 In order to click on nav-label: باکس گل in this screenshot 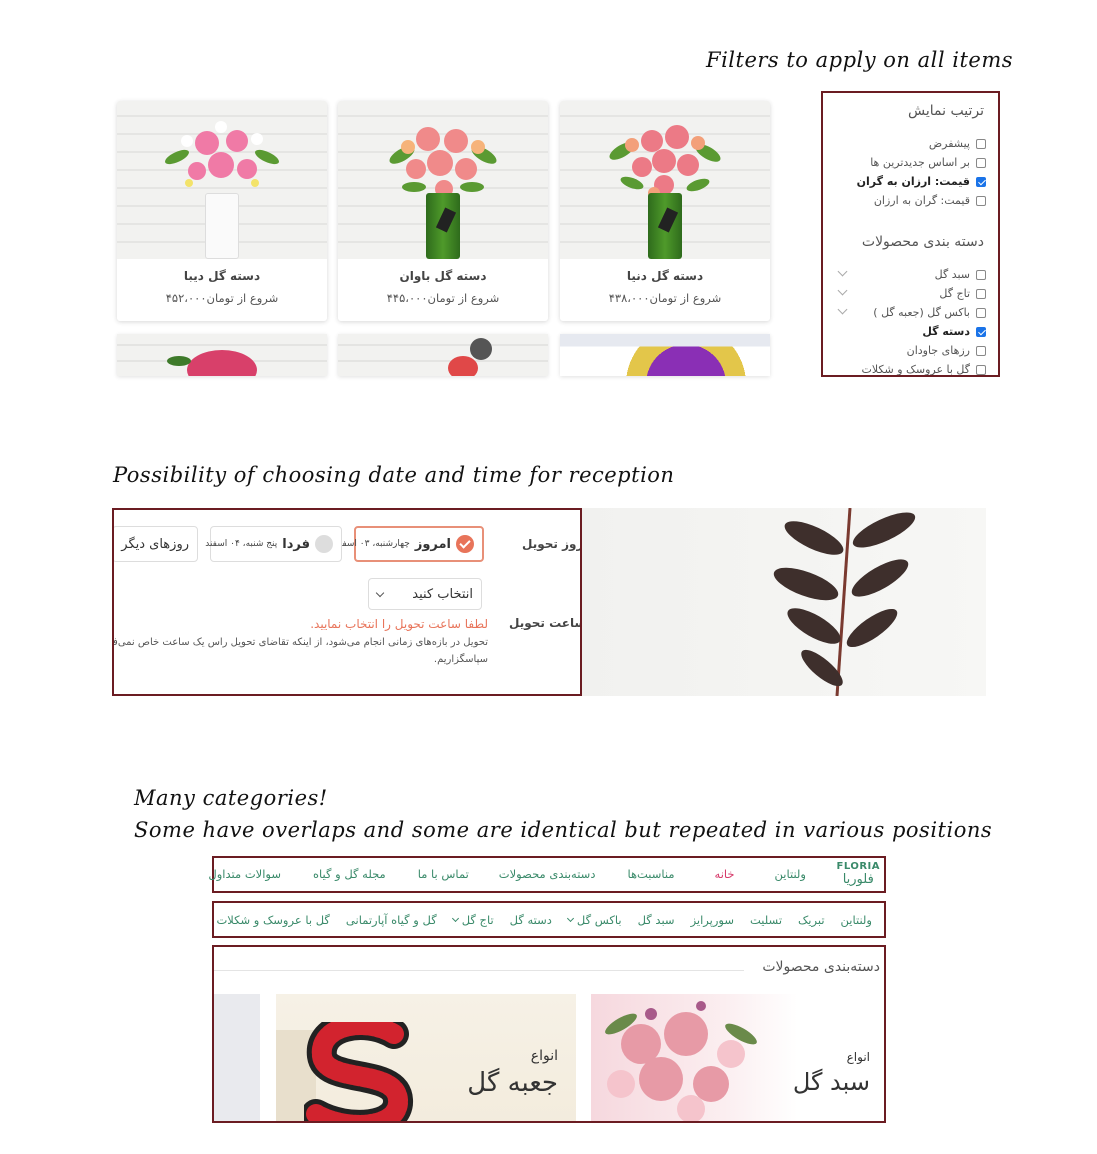, I will do `click(599, 920)`.